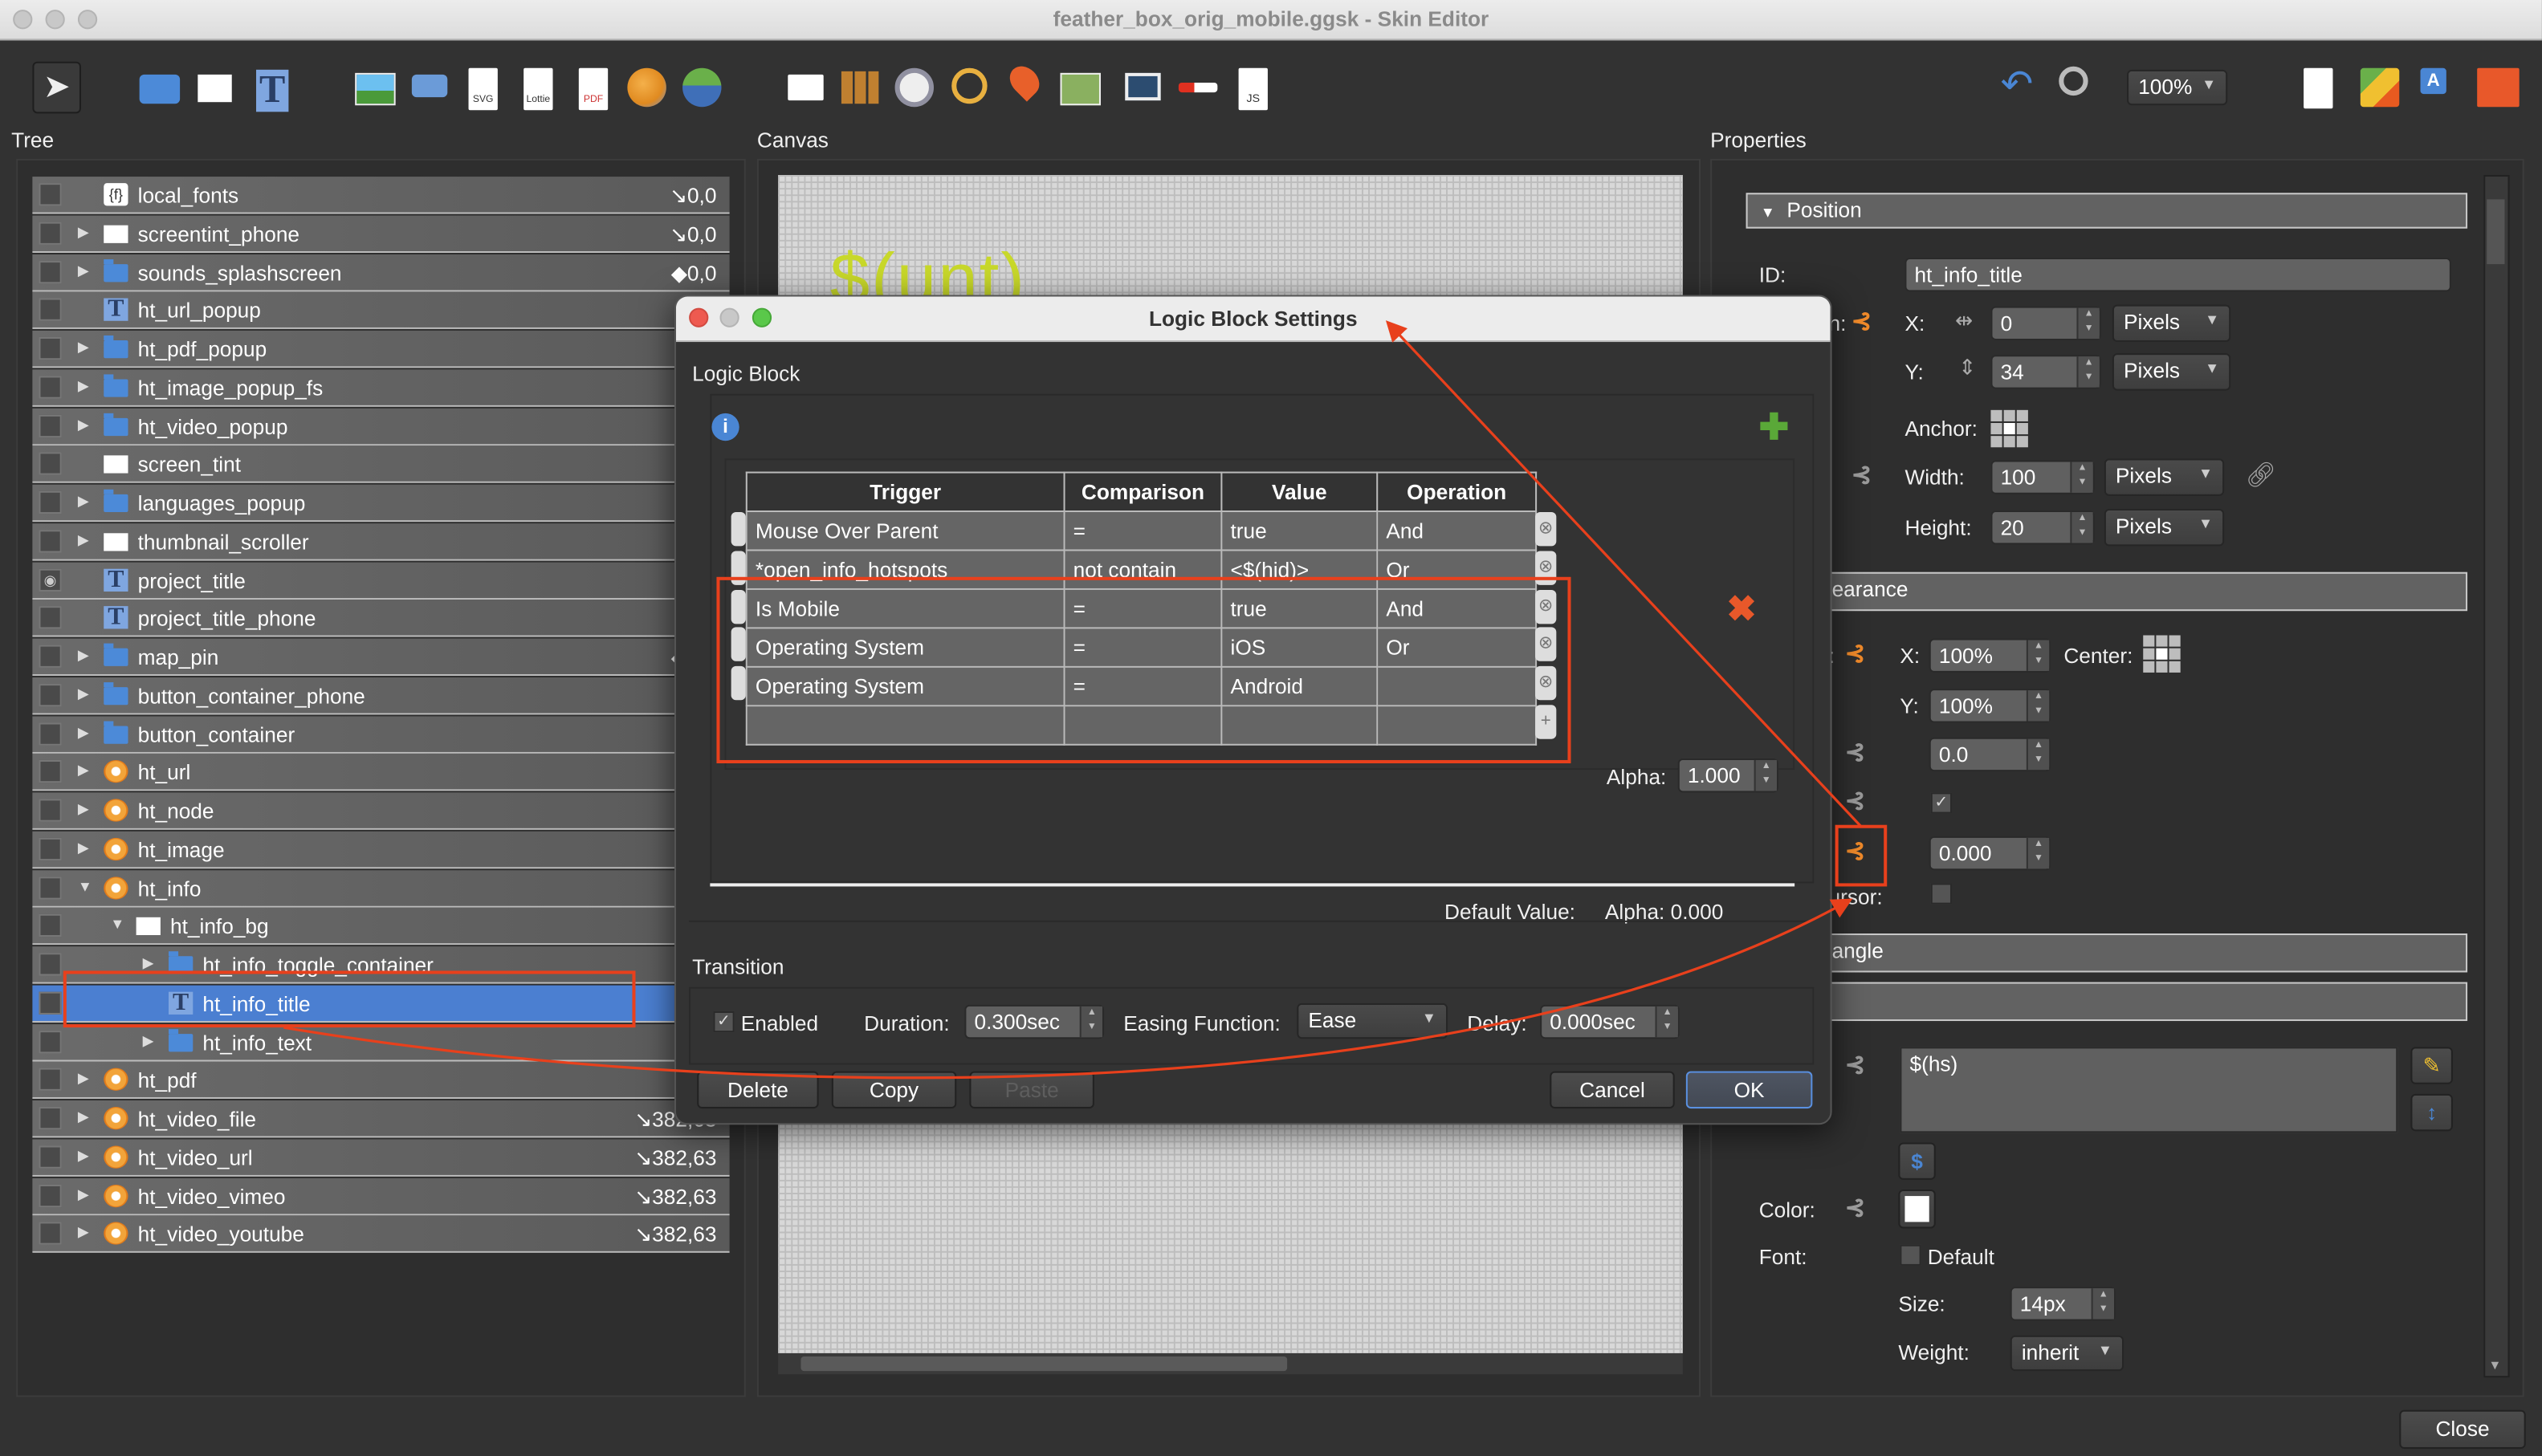 The width and height of the screenshot is (2542, 1456). What do you see at coordinates (1741, 609) in the screenshot?
I see `delete-logic-block-icon: ✖` at bounding box center [1741, 609].